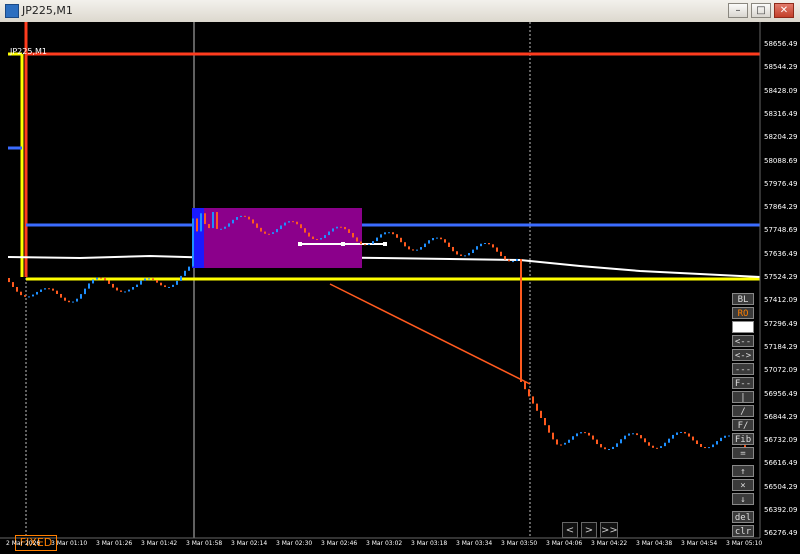  I want to click on window-title: JP225,M1, so click(47, 10).